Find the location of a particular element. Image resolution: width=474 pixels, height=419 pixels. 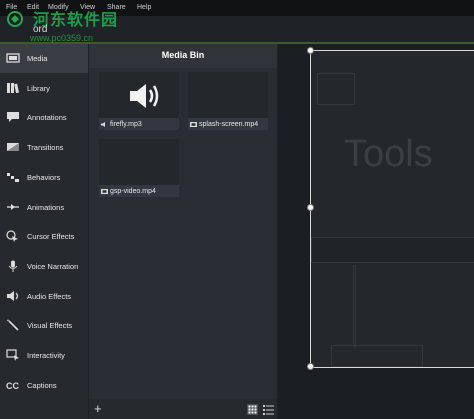

media-item-name: splash-screen.mp4 is located at coordinates (229, 124).